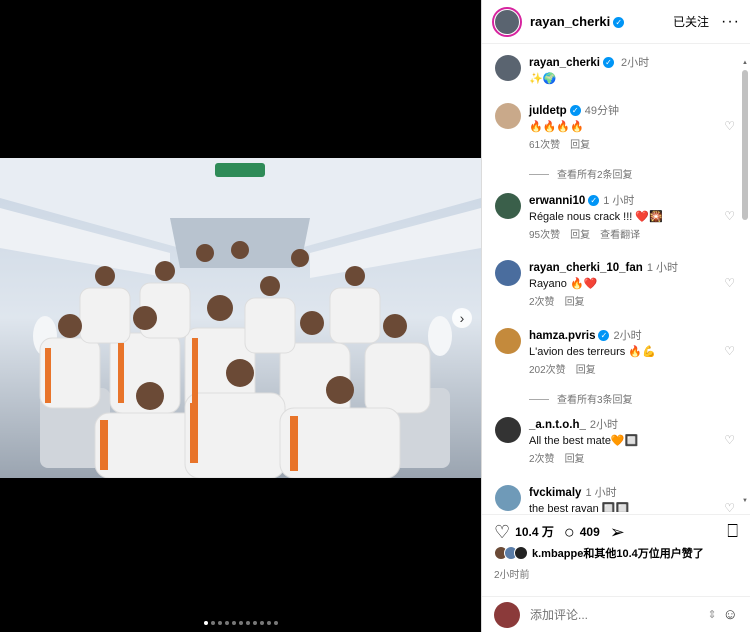 This screenshot has height=632, width=750. What do you see at coordinates (732, 531) in the screenshot?
I see `bookmark-icon: ⎕` at bounding box center [732, 531].